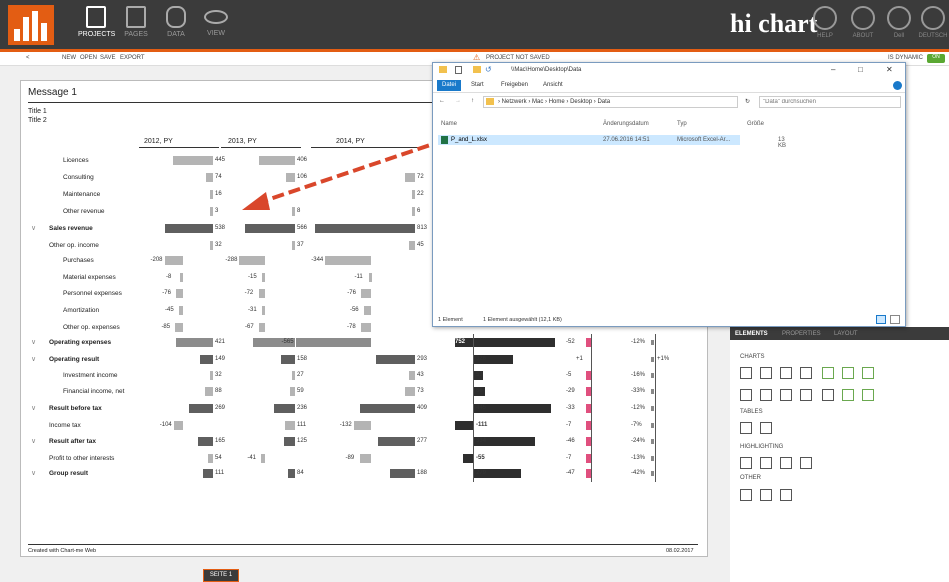 The image size is (949, 582). I want to click on message-title: Message 1, so click(52, 92).